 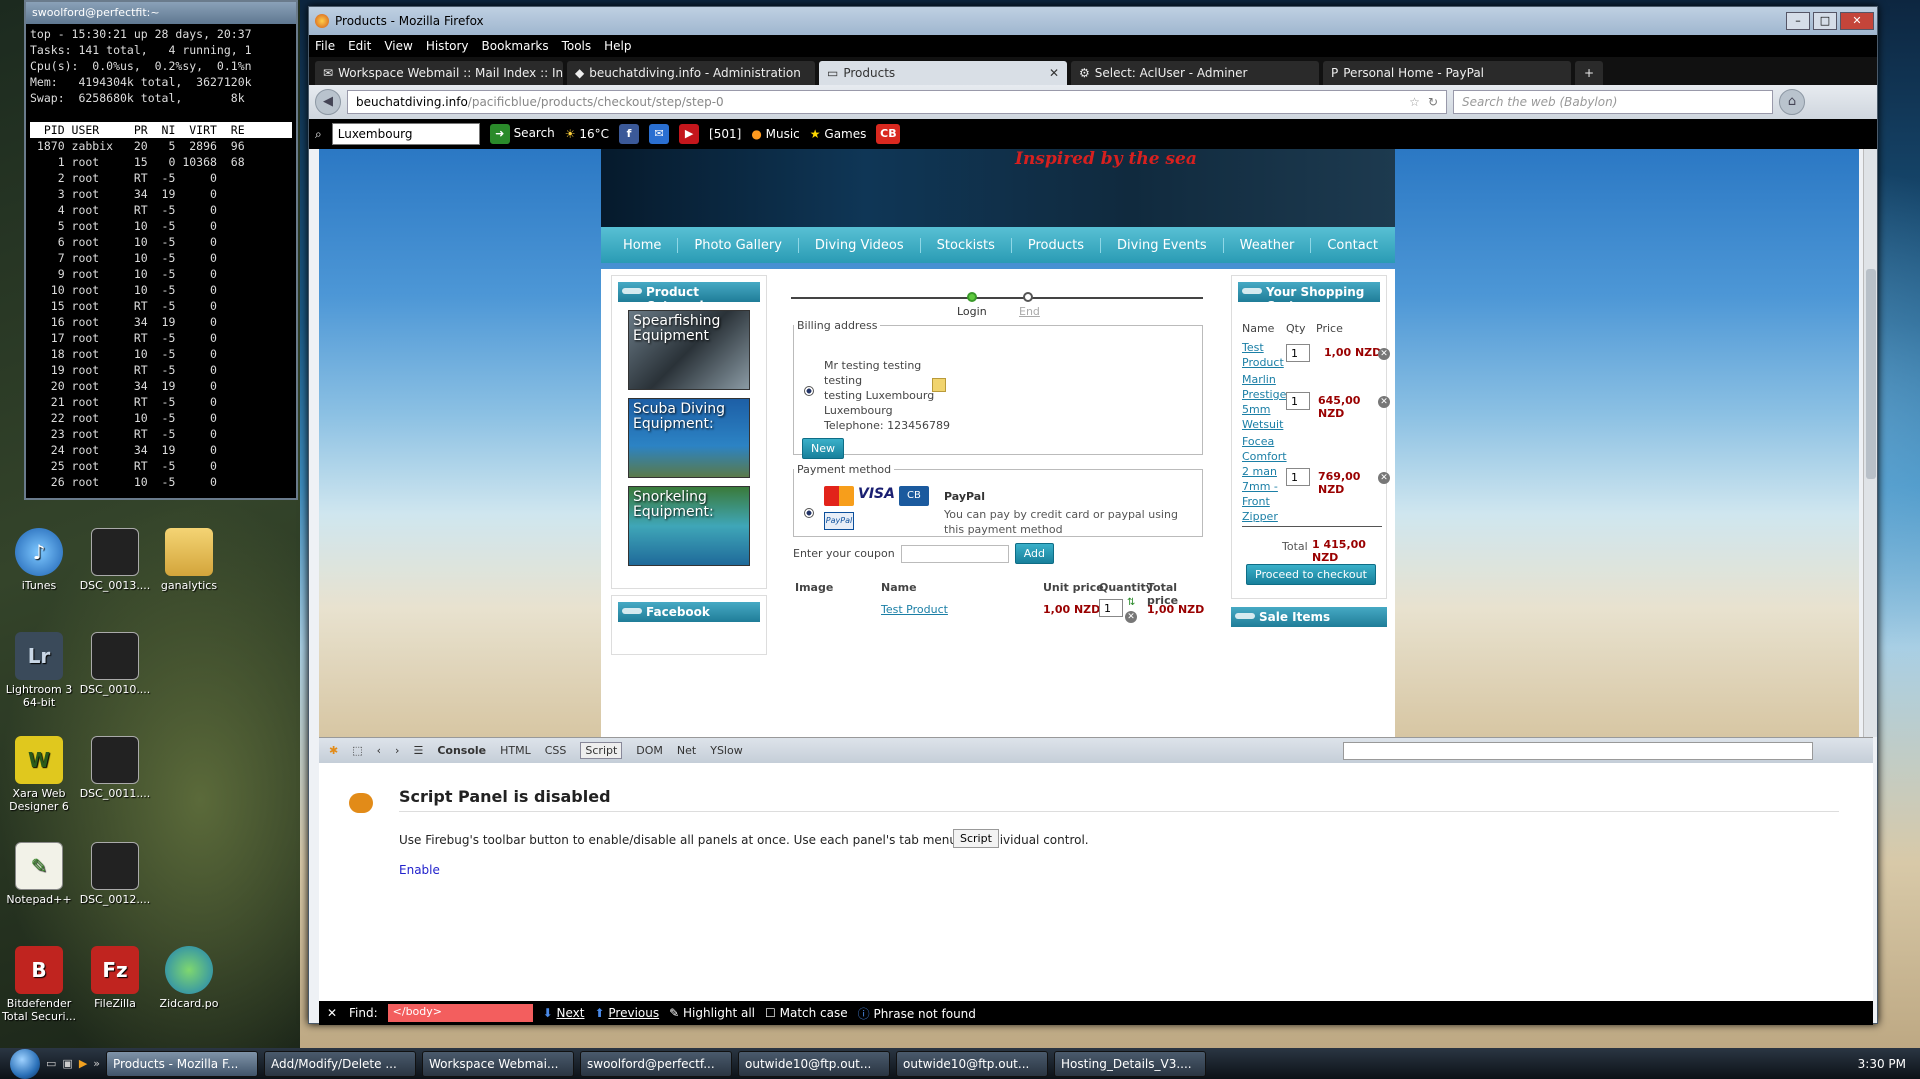 I want to click on category-spearfishing: Spearfishing Equipment, so click(x=689, y=350).